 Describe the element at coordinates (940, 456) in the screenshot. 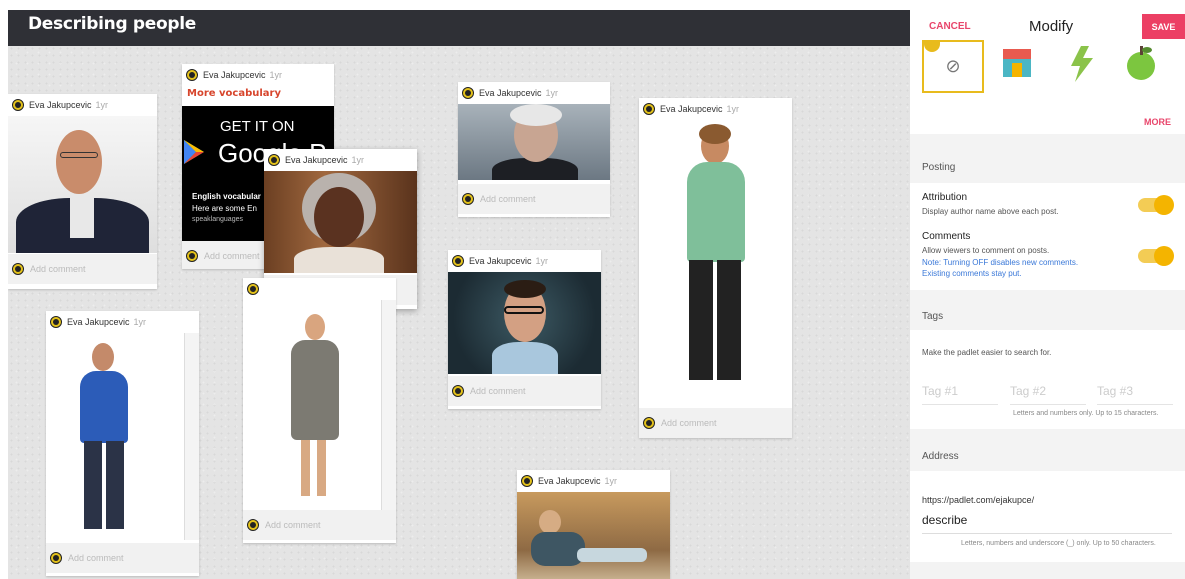

I see `address-section-title: Address` at that location.